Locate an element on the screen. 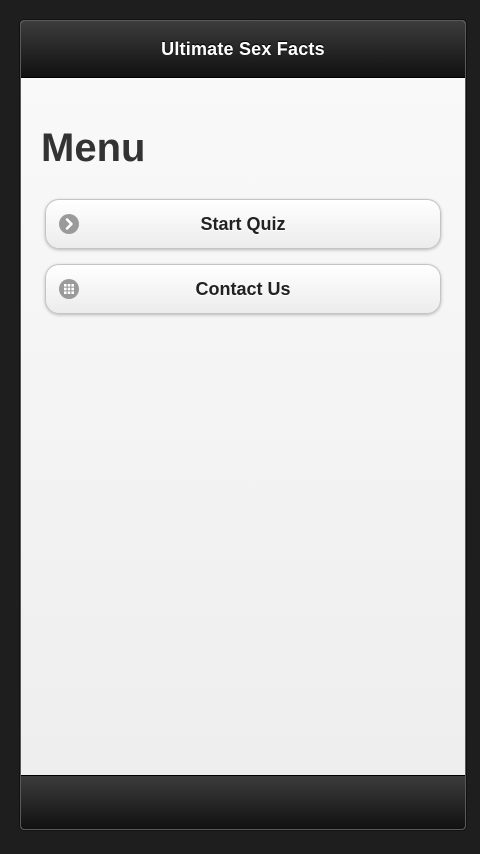  grid-icon is located at coordinates (69, 289).